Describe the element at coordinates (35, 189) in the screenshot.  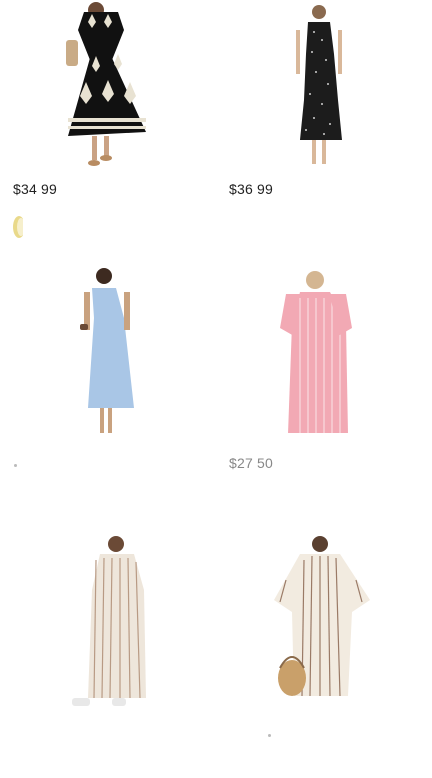
I see `product-price: $34 99` at that location.